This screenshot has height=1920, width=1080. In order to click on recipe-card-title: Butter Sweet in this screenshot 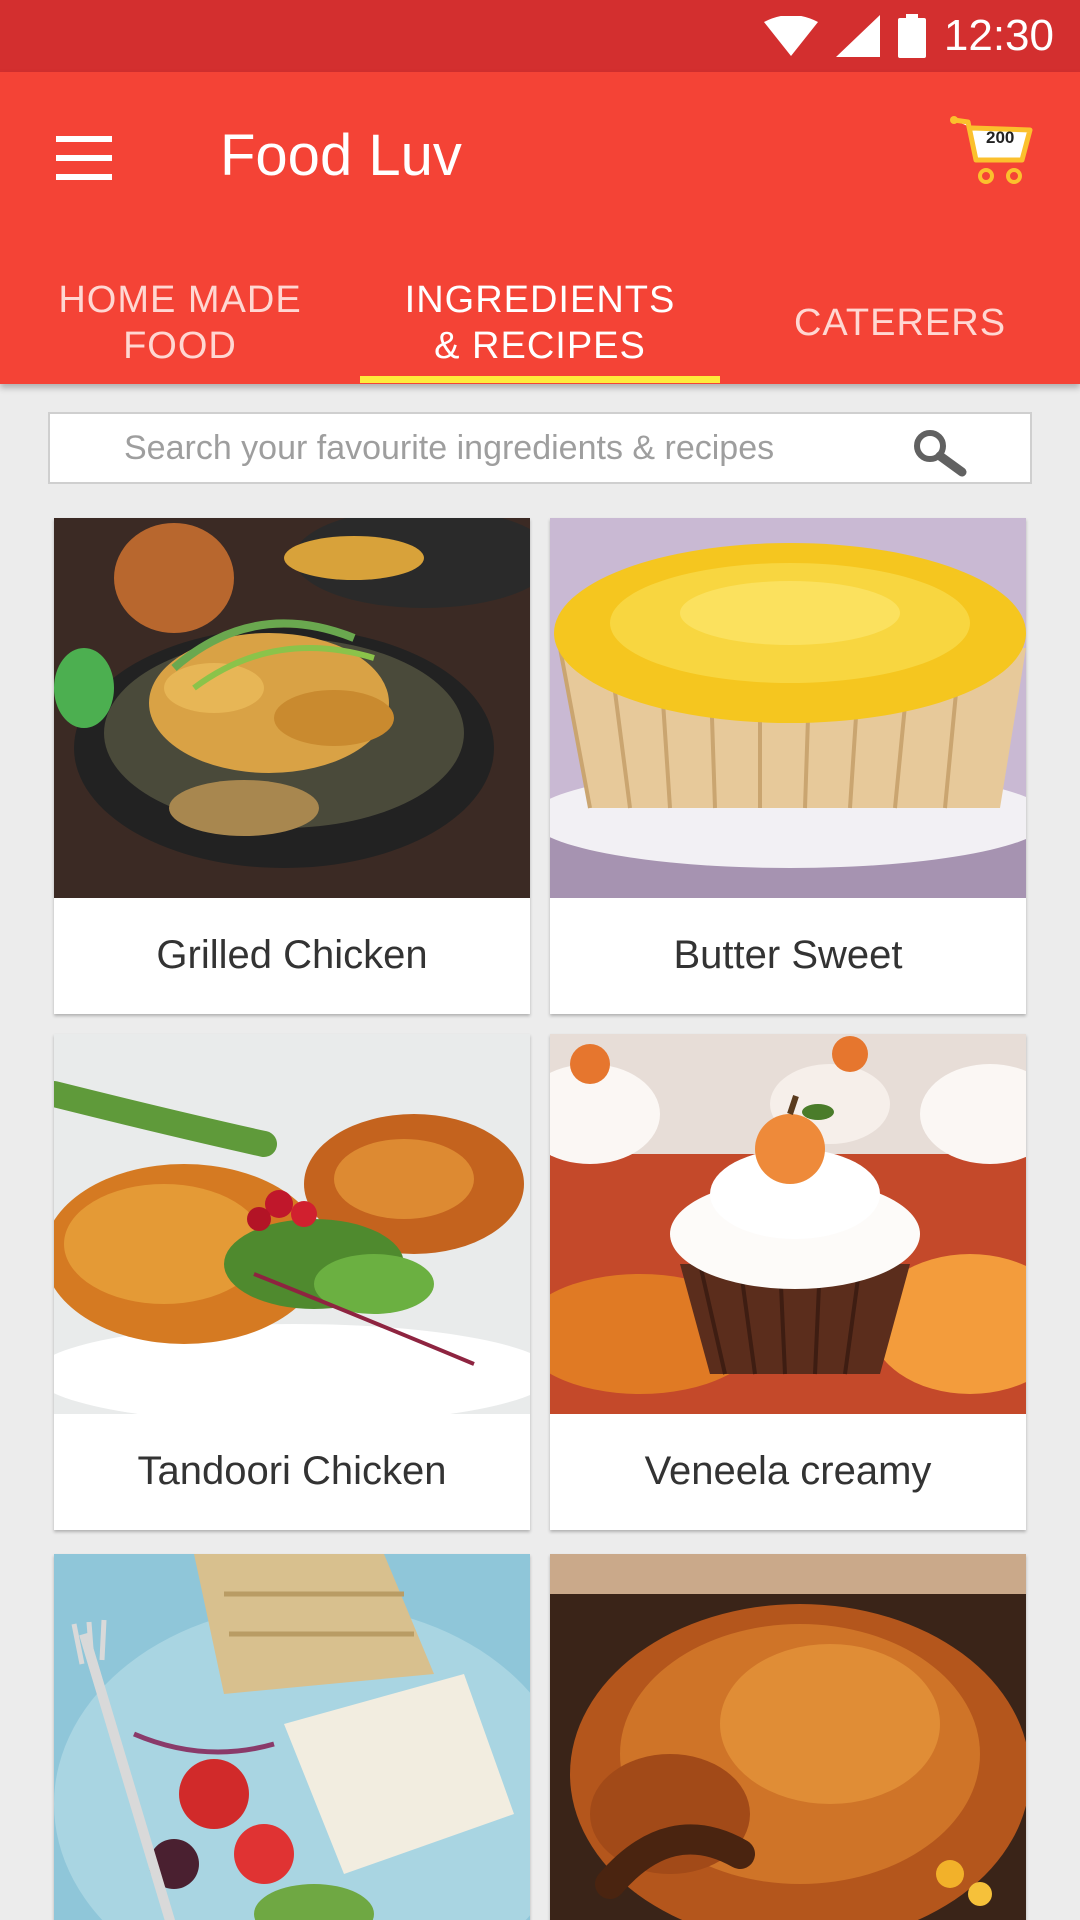, I will do `click(788, 954)`.